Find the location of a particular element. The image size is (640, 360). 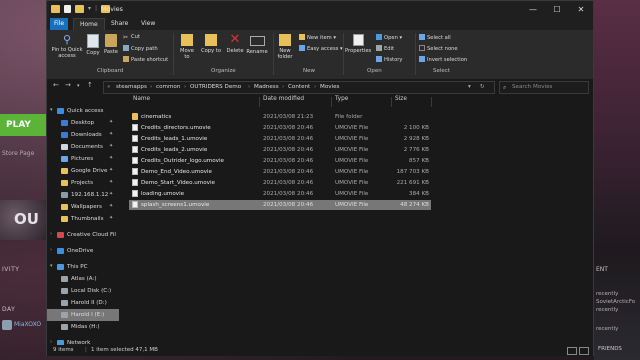

nav-projects: Projects ✦ is located at coordinates (83, 183).